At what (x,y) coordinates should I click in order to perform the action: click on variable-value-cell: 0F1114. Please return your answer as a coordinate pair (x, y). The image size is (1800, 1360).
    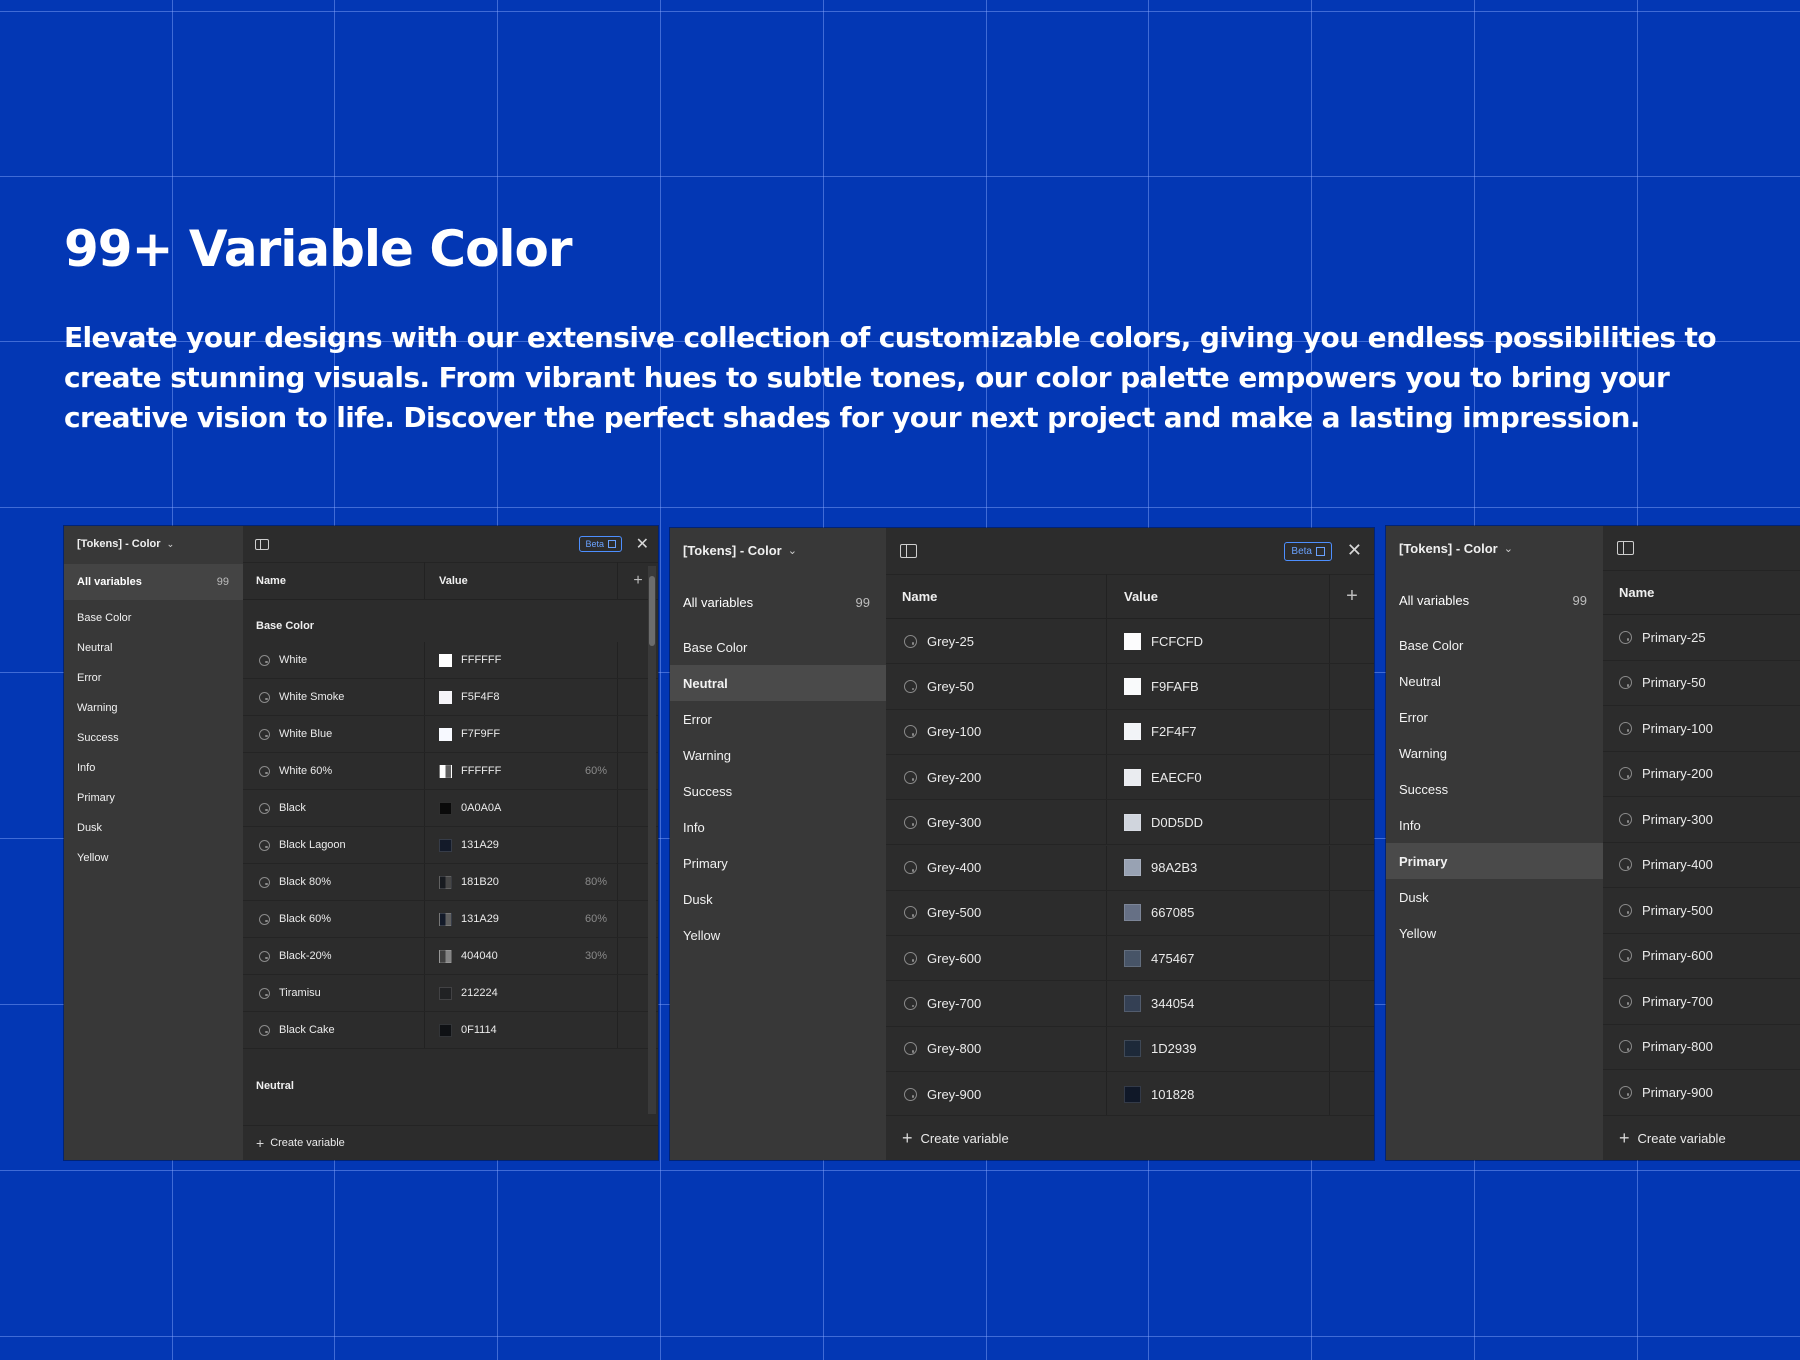
    Looking at the image, I should click on (521, 1030).